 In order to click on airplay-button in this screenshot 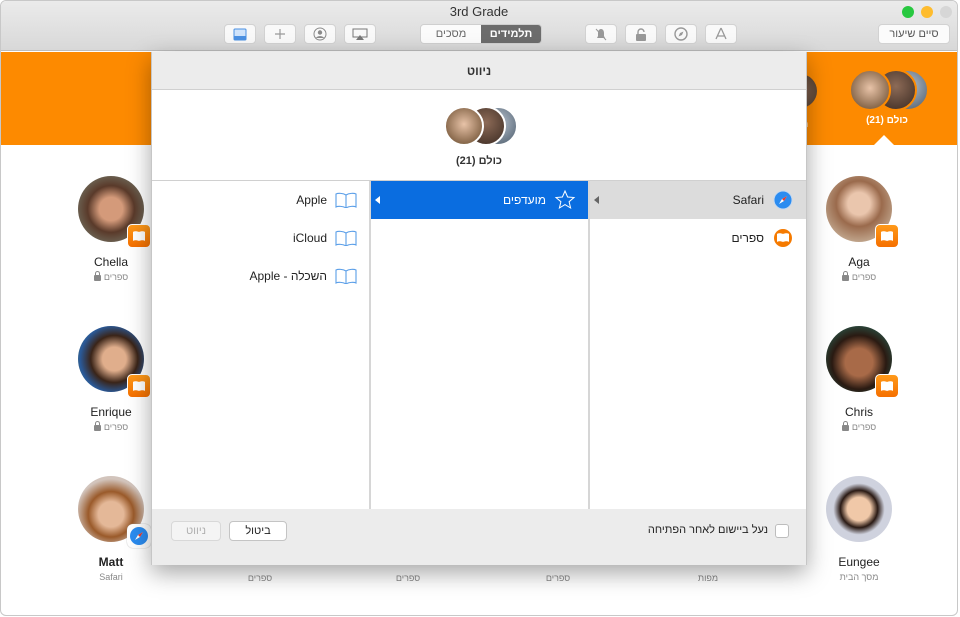, I will do `click(360, 34)`.